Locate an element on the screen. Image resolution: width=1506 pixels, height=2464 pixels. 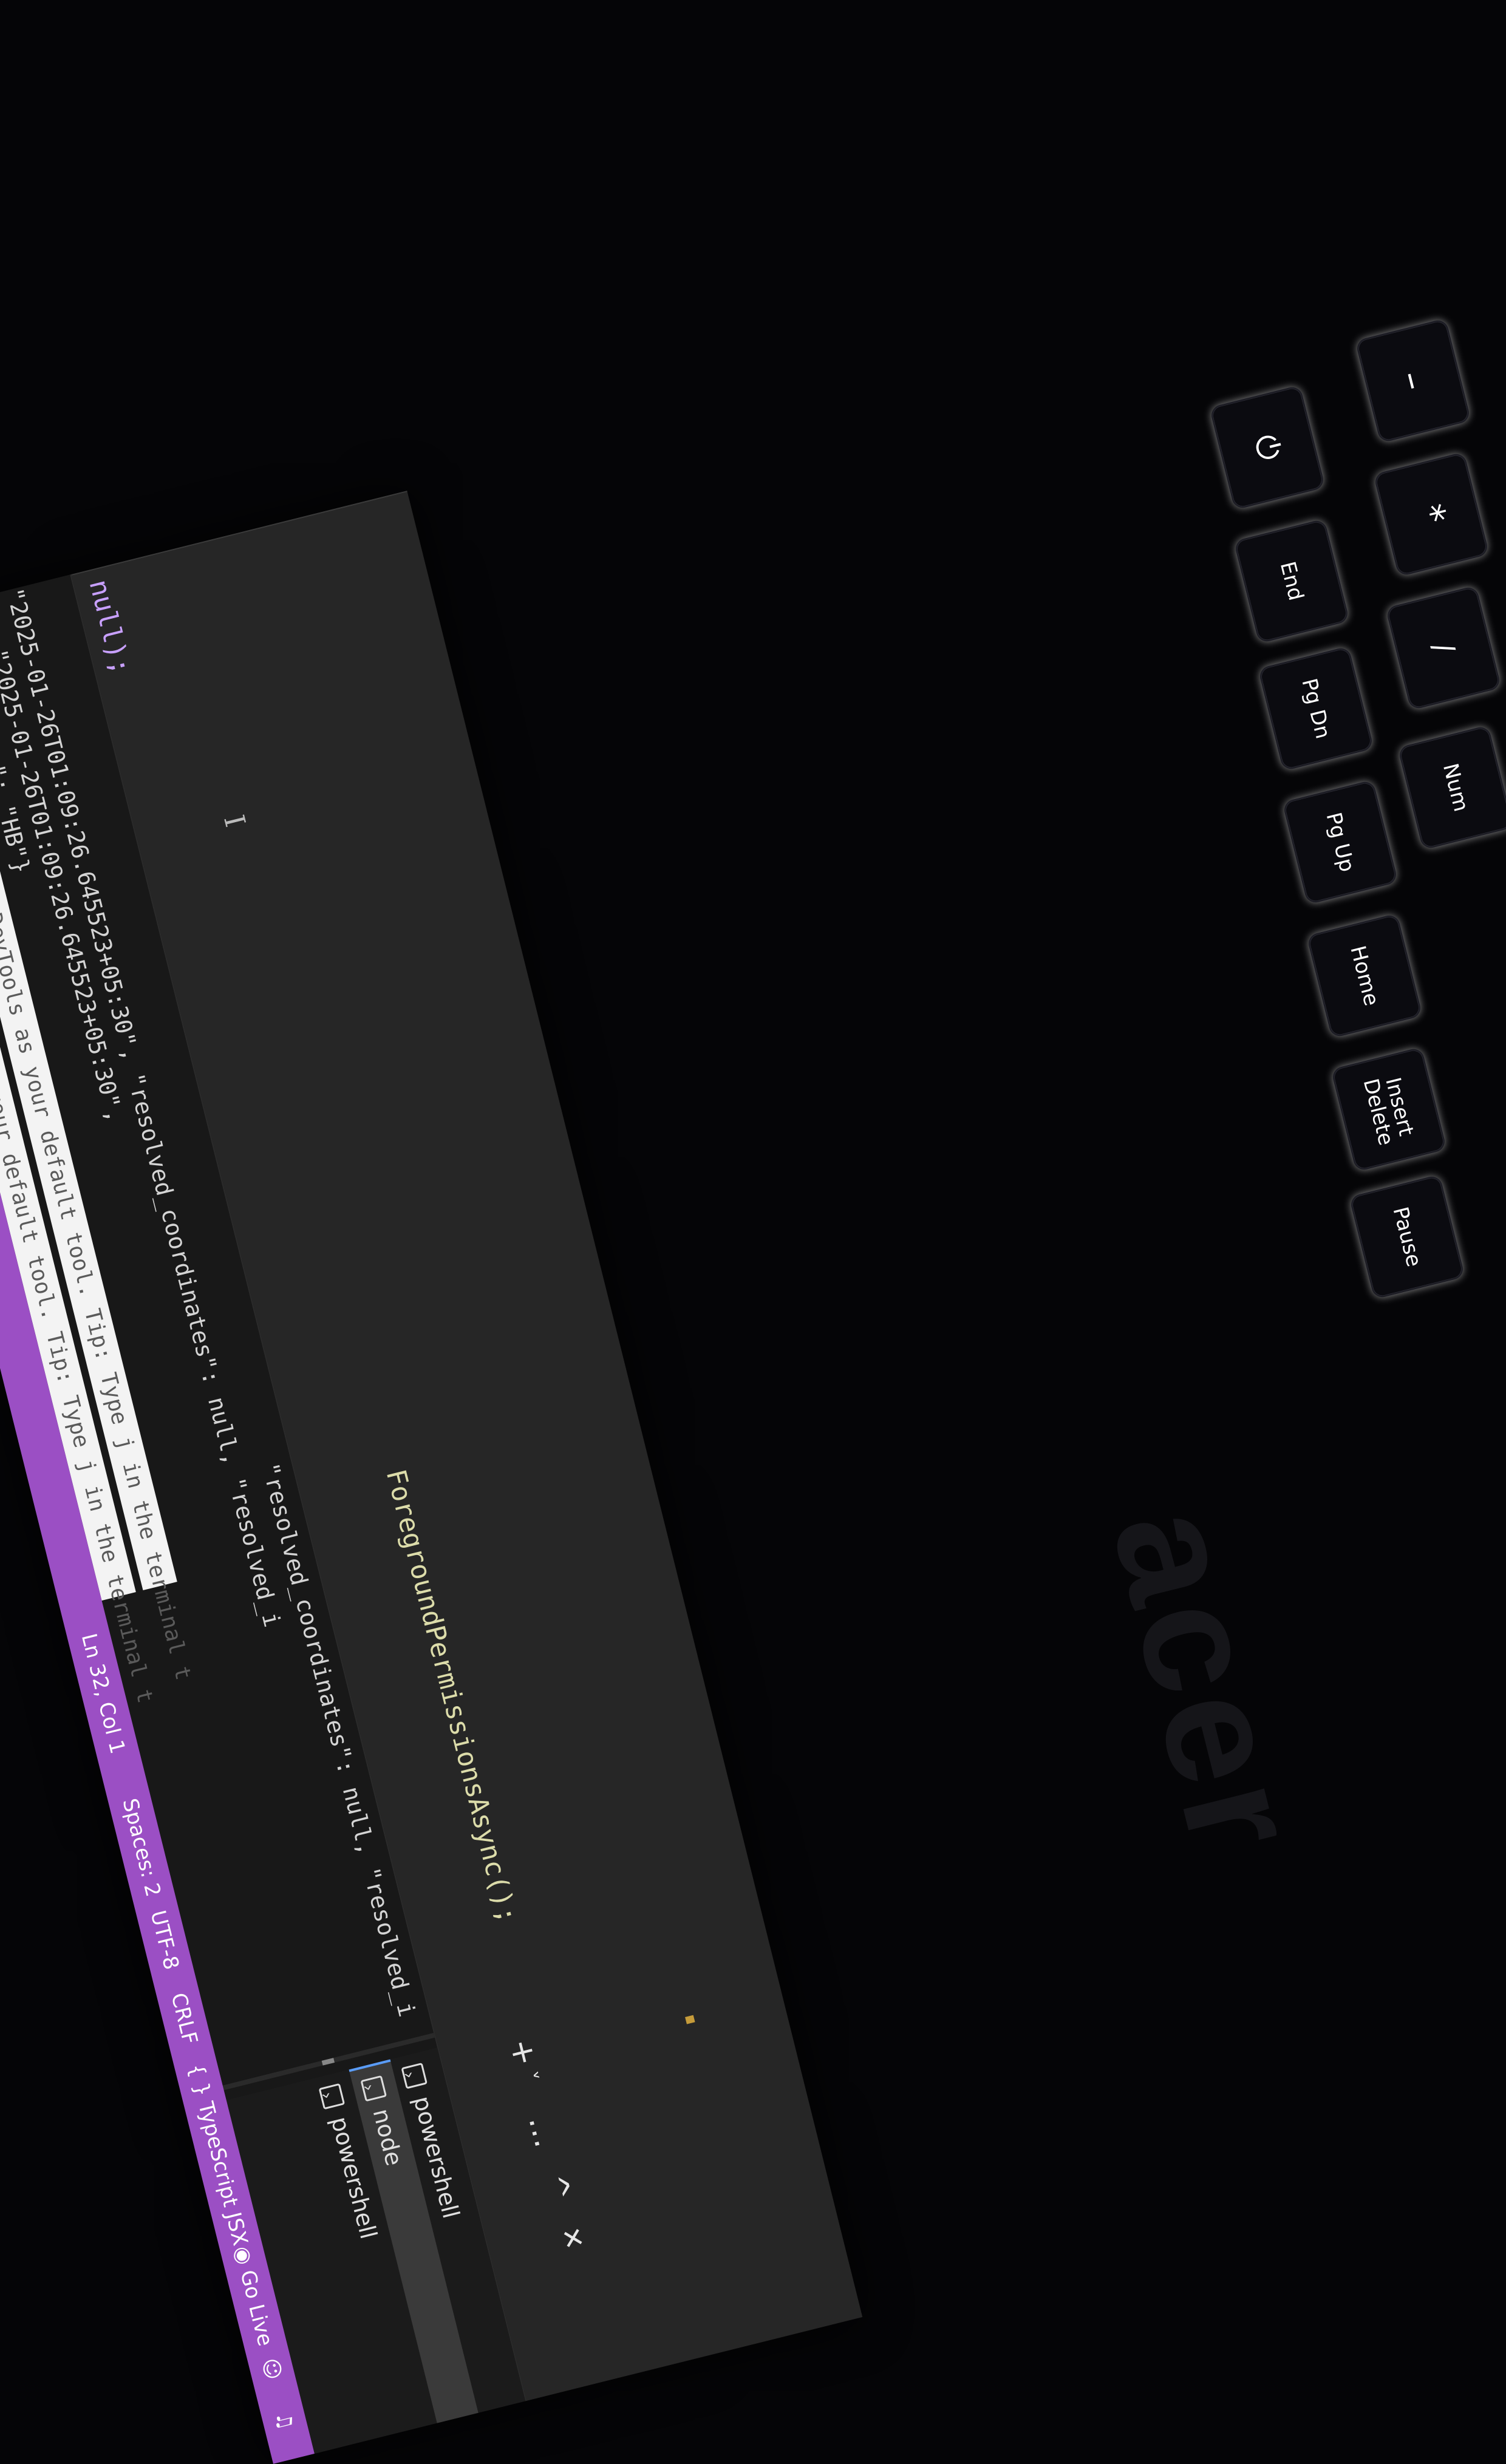
key-pause: Pause is located at coordinates (1407, 1237).